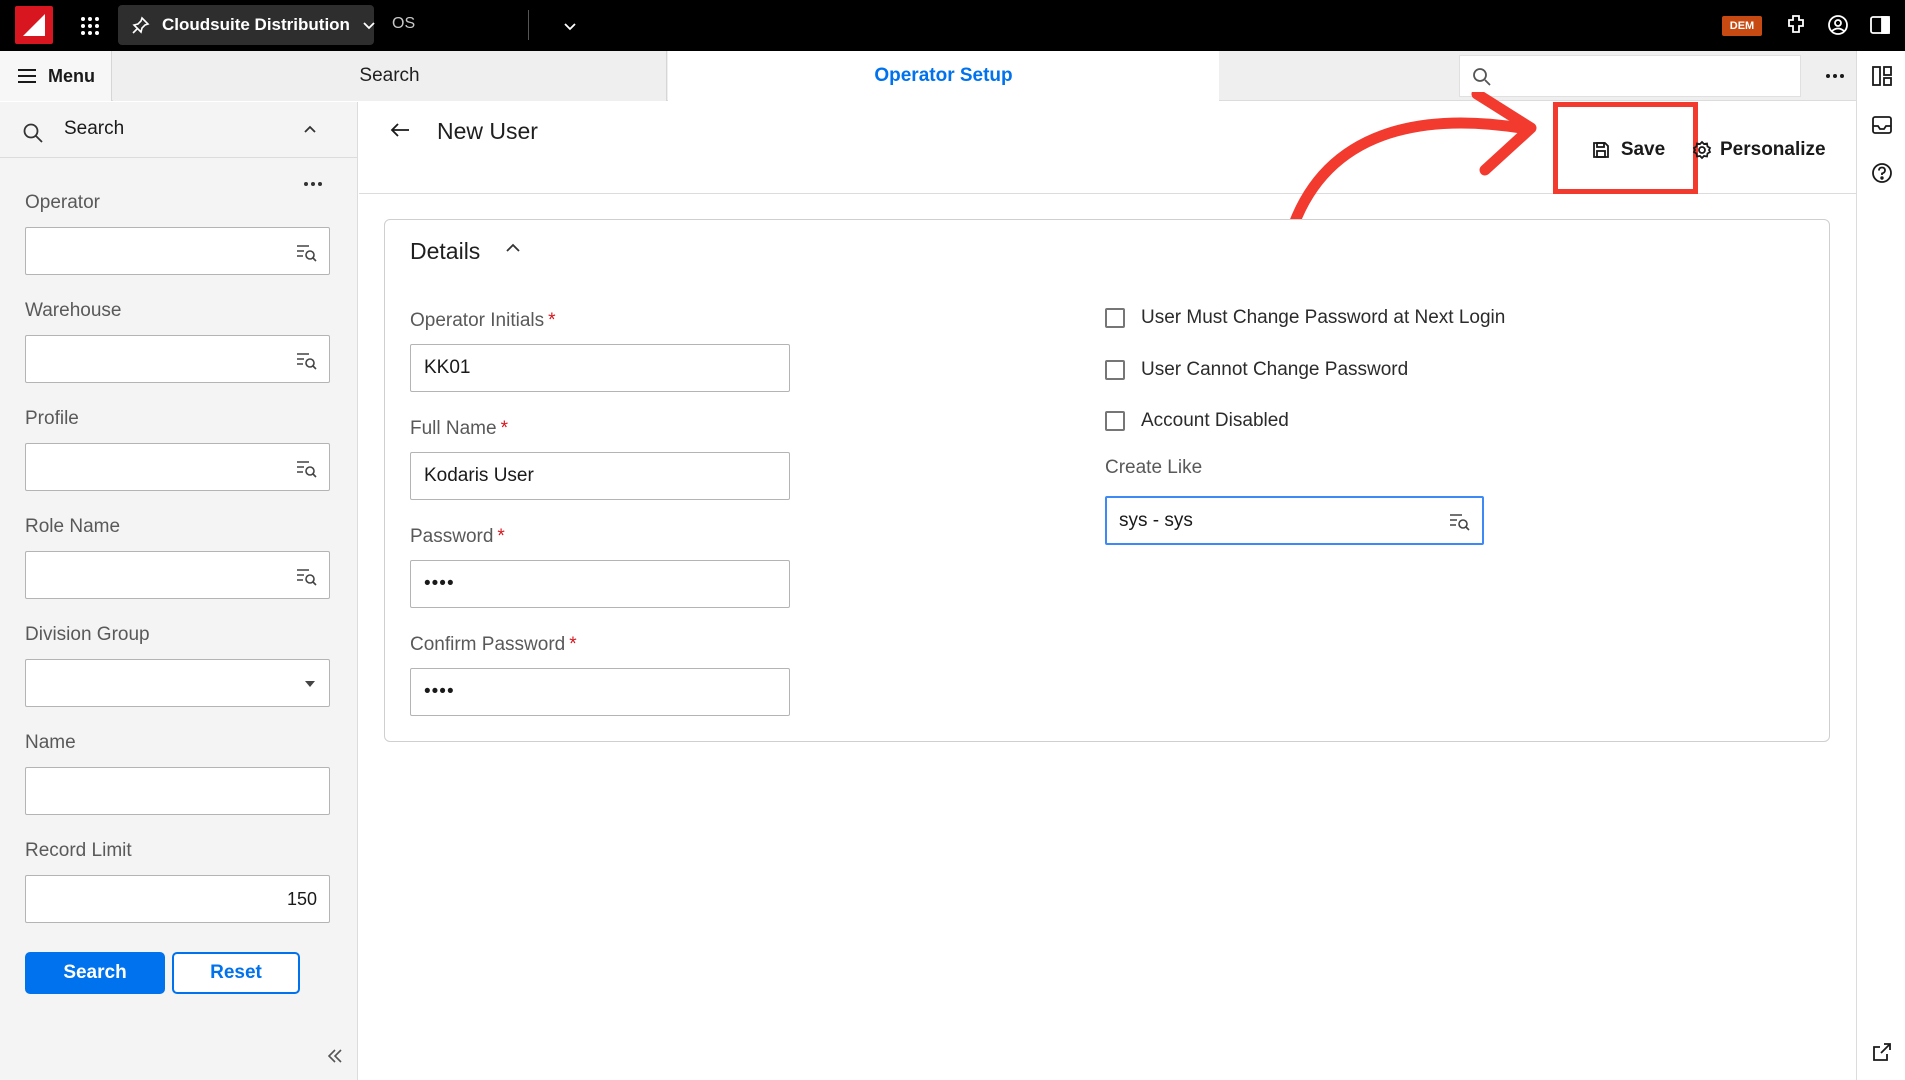  I want to click on create-like-label: Create Like, so click(1154, 467).